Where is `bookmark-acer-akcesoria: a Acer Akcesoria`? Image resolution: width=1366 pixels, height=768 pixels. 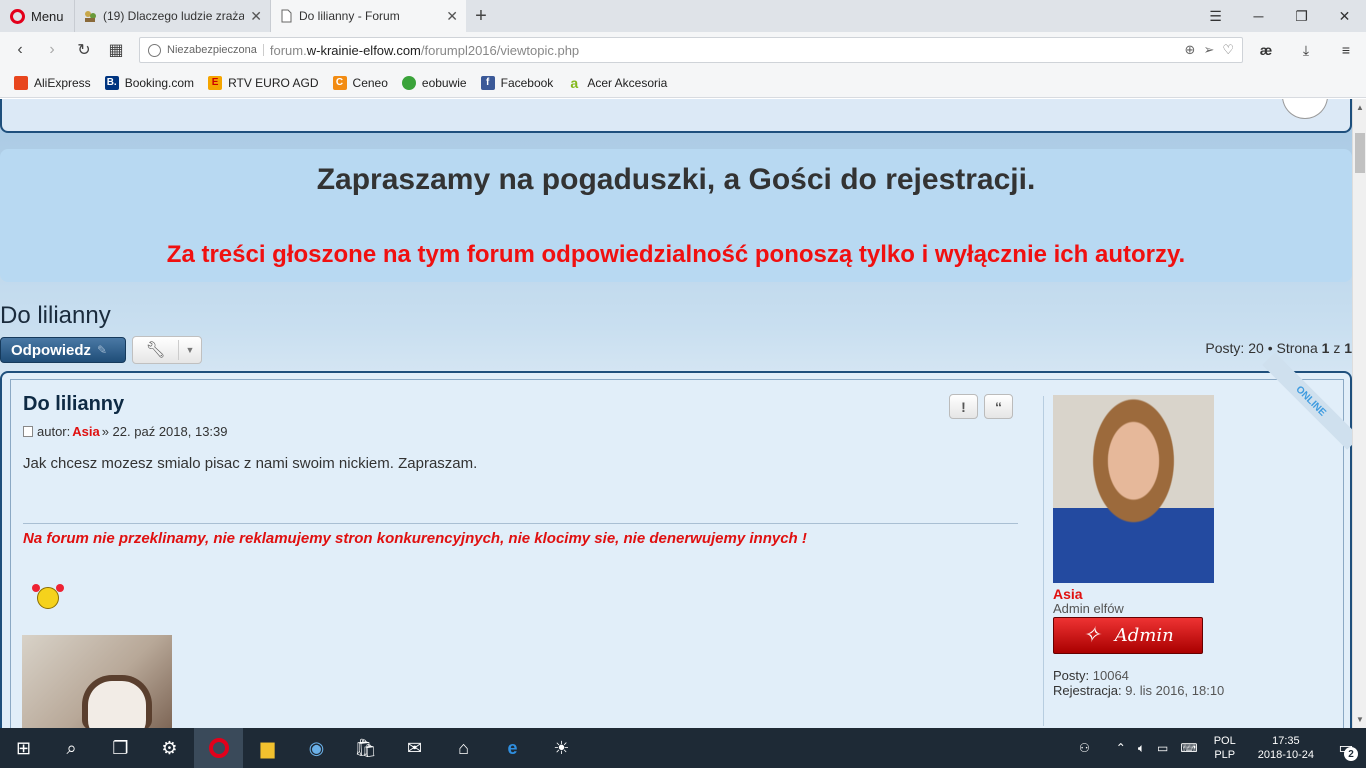 bookmark-acer-akcesoria: a Acer Akcesoria is located at coordinates (617, 82).